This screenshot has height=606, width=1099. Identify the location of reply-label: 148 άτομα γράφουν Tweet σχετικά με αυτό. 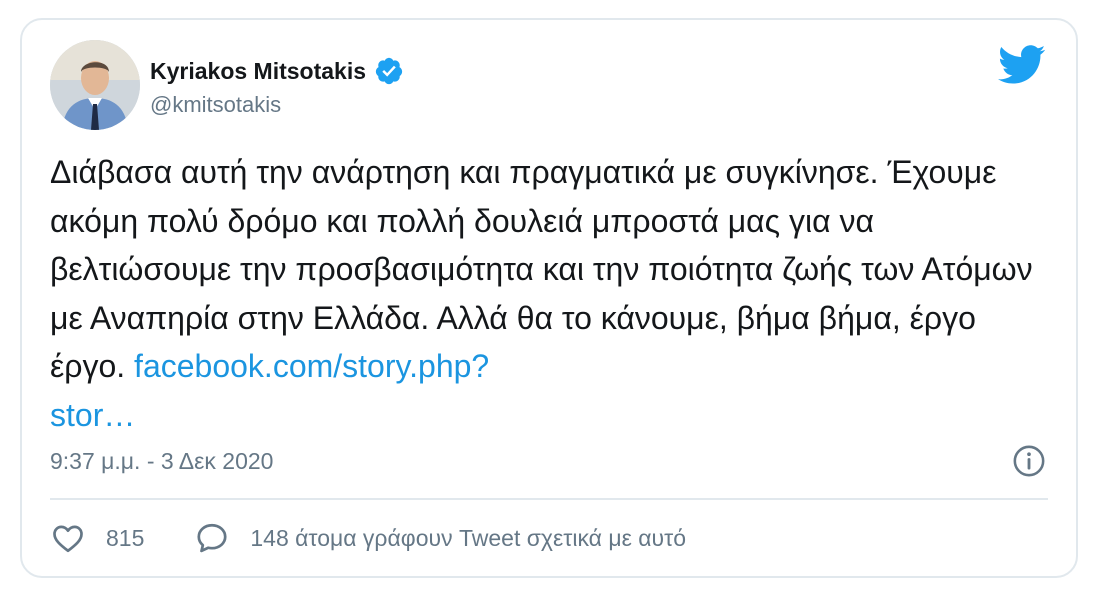
(468, 538).